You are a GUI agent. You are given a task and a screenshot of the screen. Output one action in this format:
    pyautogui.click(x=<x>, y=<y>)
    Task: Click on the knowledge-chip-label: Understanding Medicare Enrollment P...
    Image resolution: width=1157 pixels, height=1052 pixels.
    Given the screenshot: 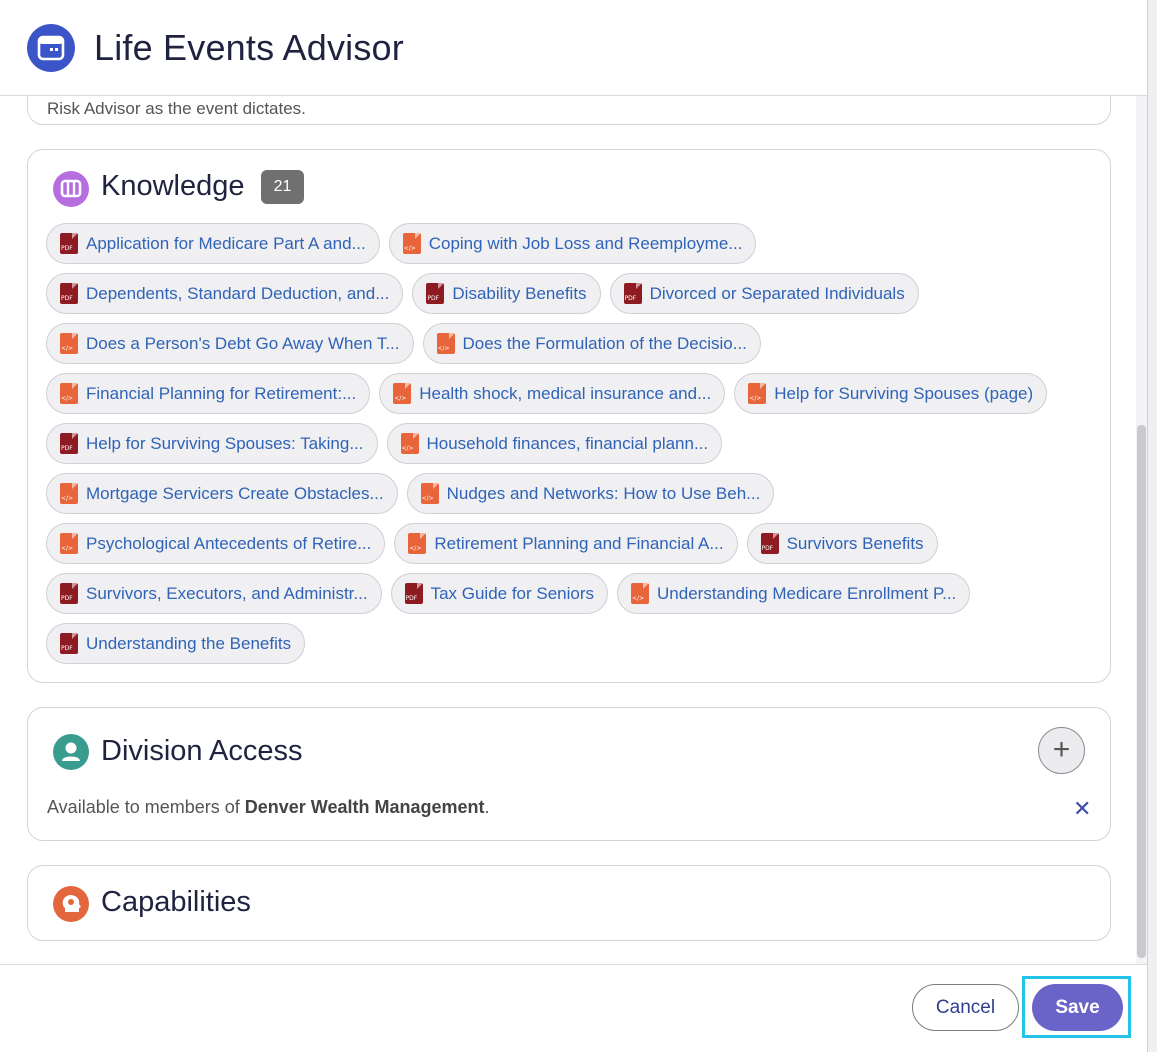 What is the action you would take?
    pyautogui.click(x=807, y=593)
    